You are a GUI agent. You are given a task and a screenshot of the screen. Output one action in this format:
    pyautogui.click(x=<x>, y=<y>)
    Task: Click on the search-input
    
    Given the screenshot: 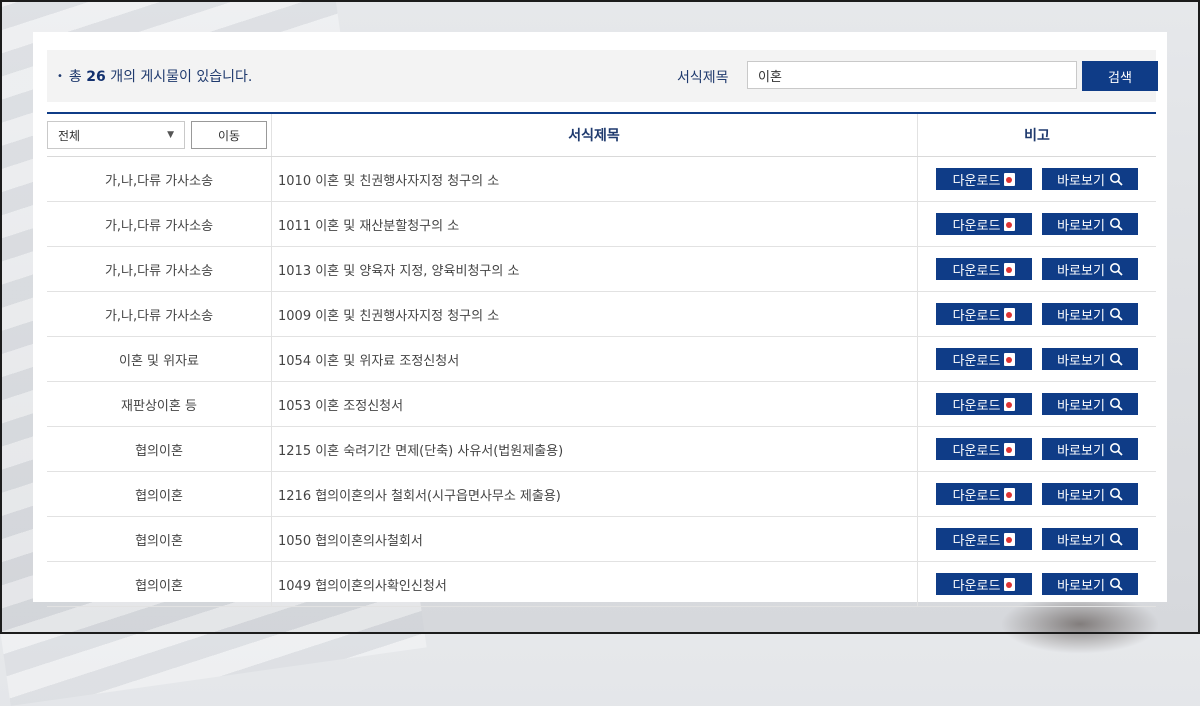 What is the action you would take?
    pyautogui.click(x=912, y=75)
    